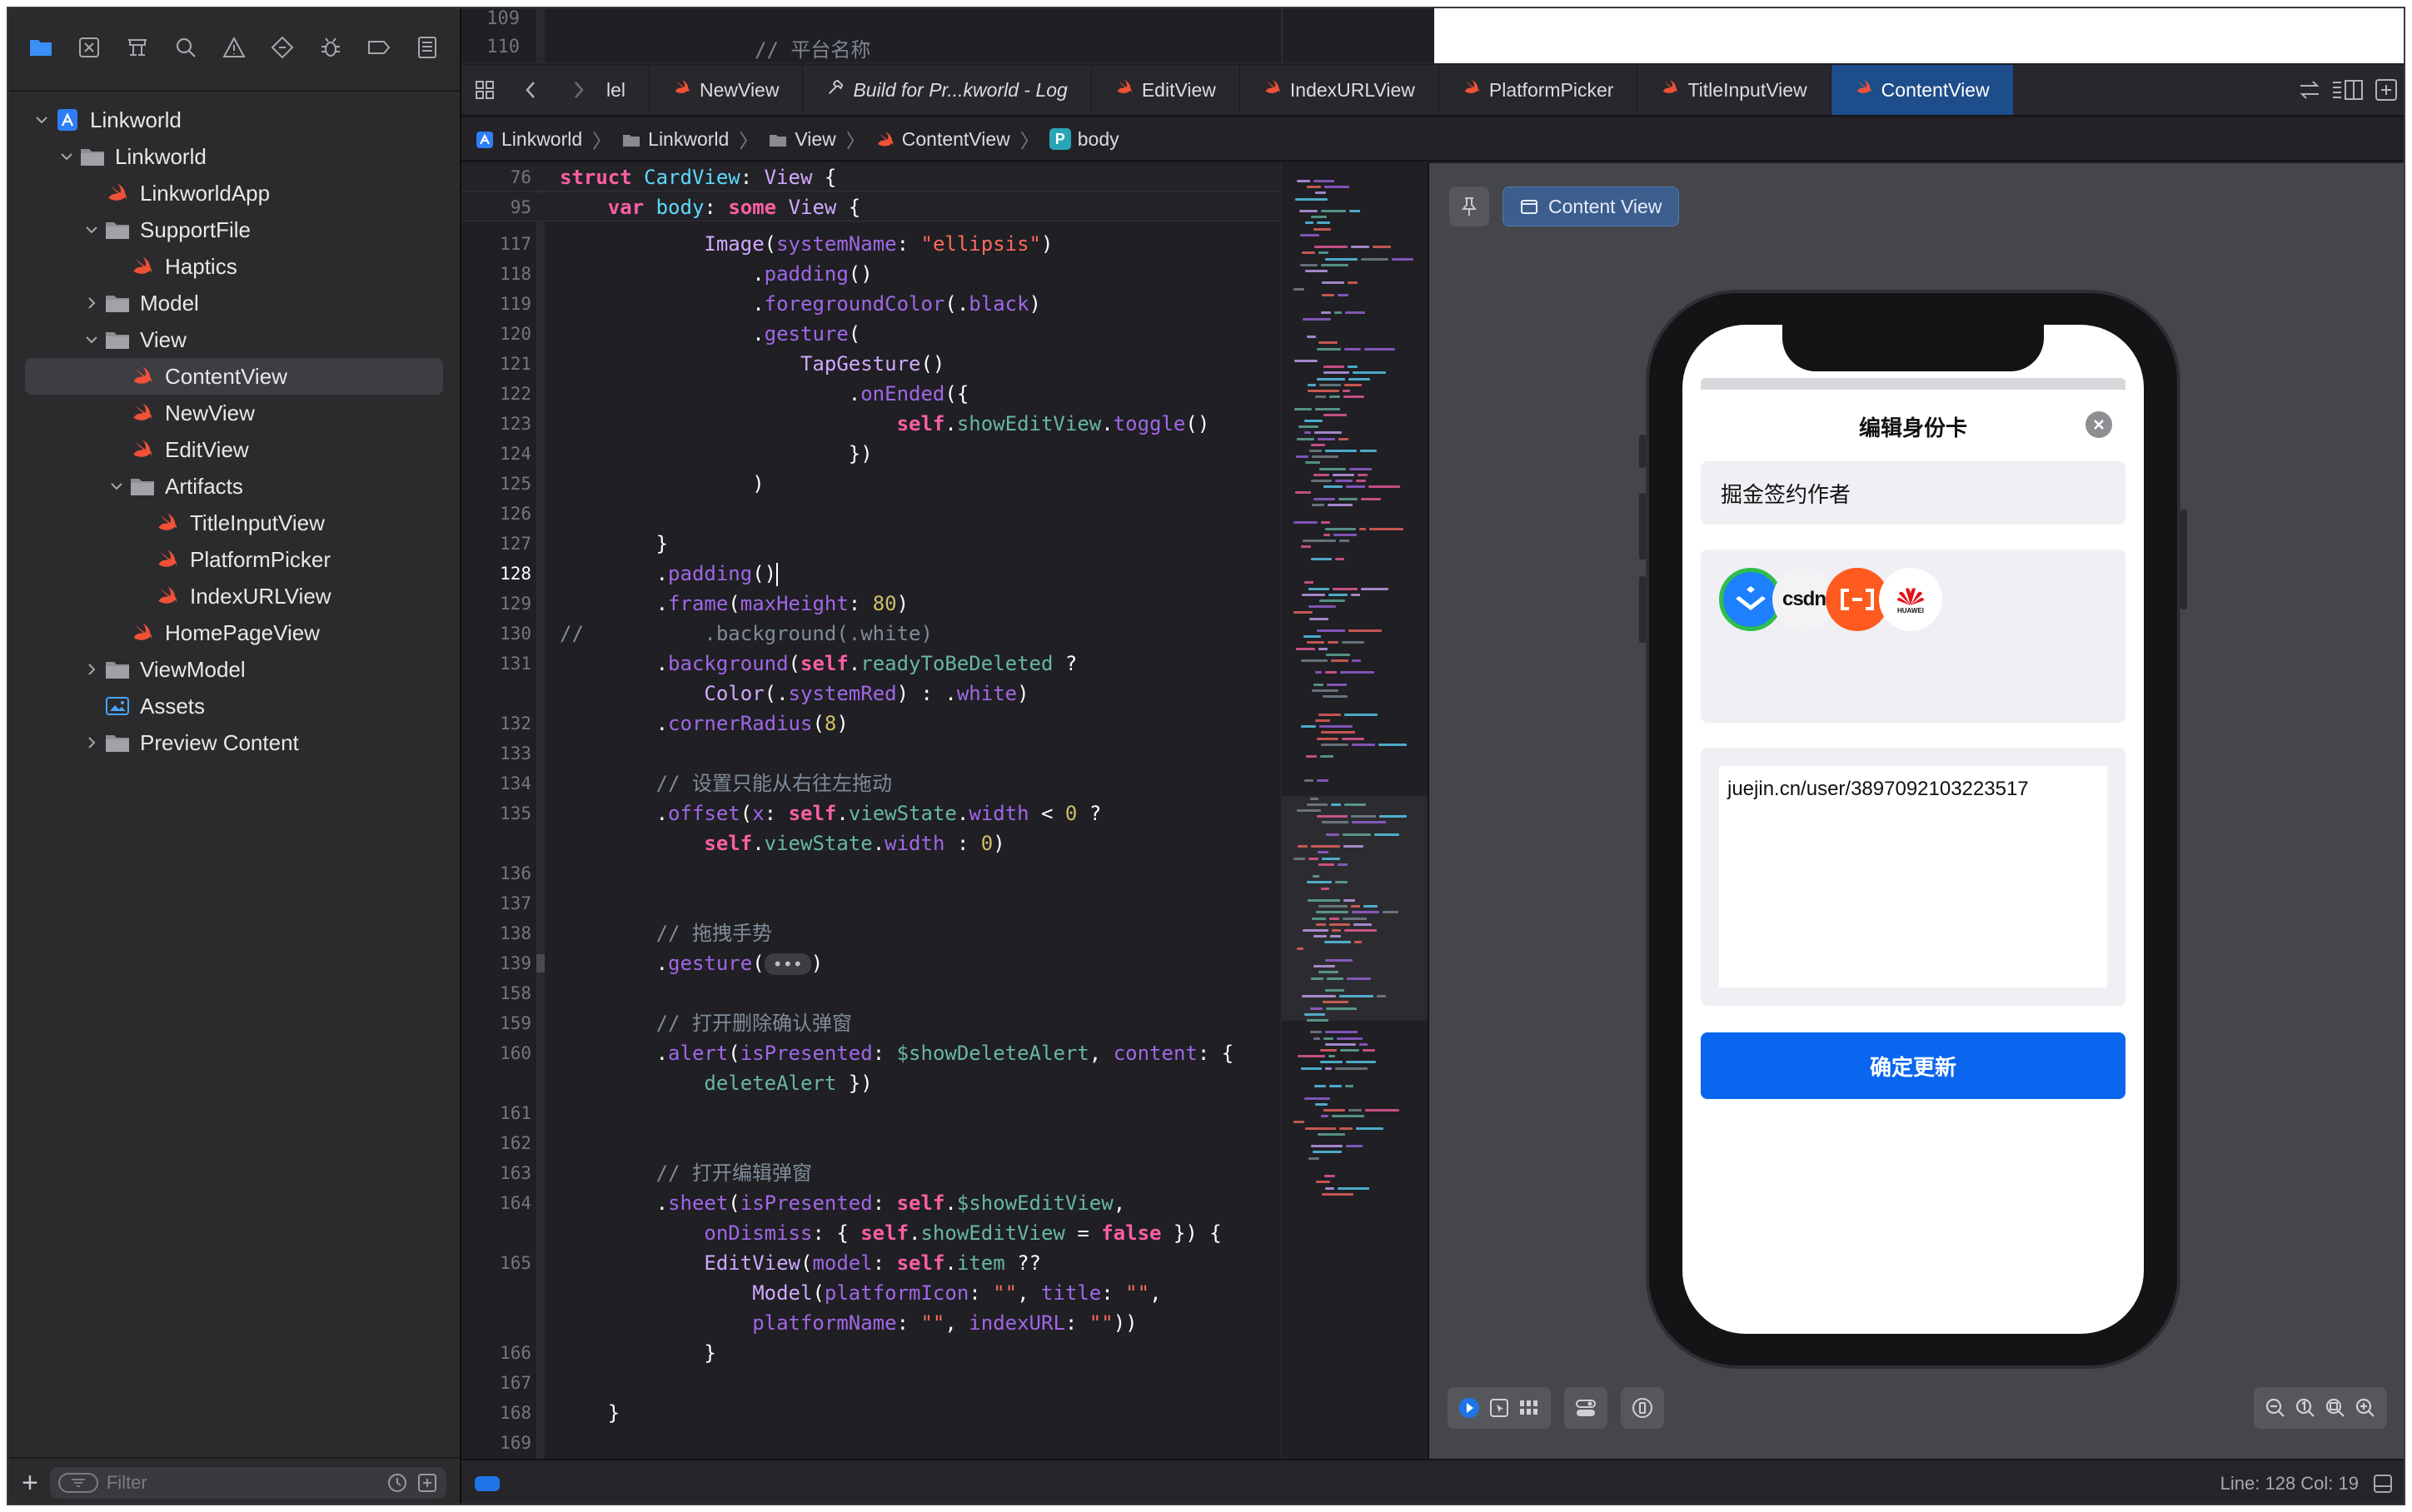  I want to click on report-navigator-button, so click(427, 49).